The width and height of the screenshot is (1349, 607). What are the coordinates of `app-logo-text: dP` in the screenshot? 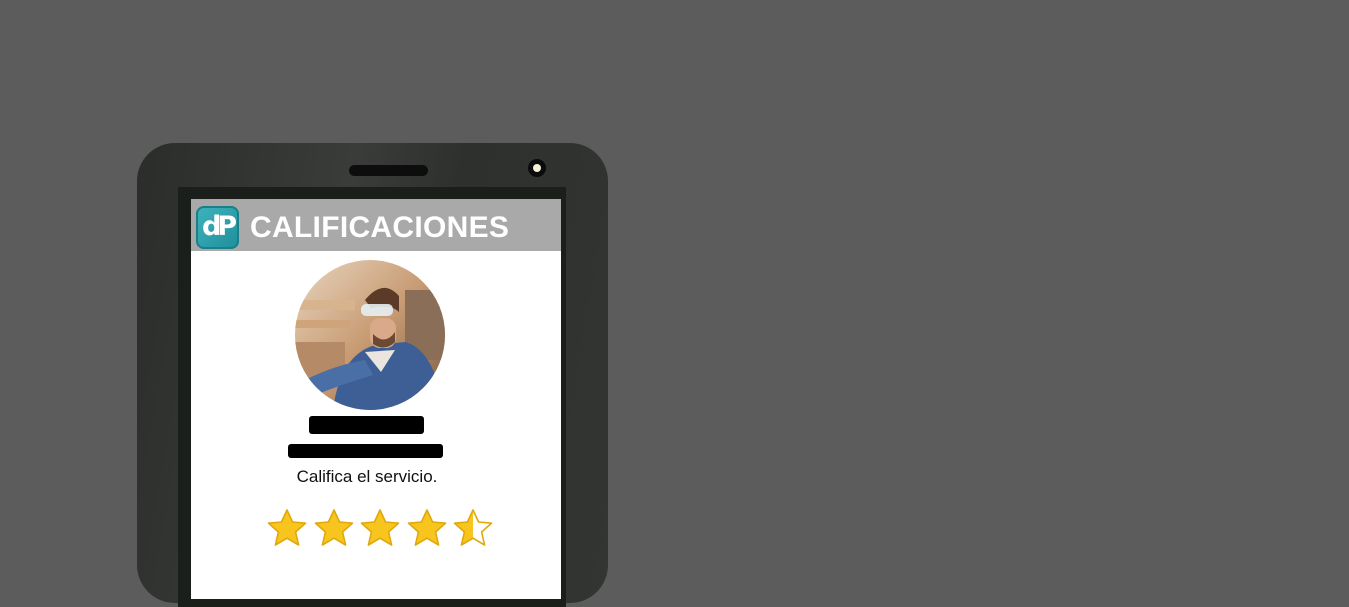 It's located at (219, 226).